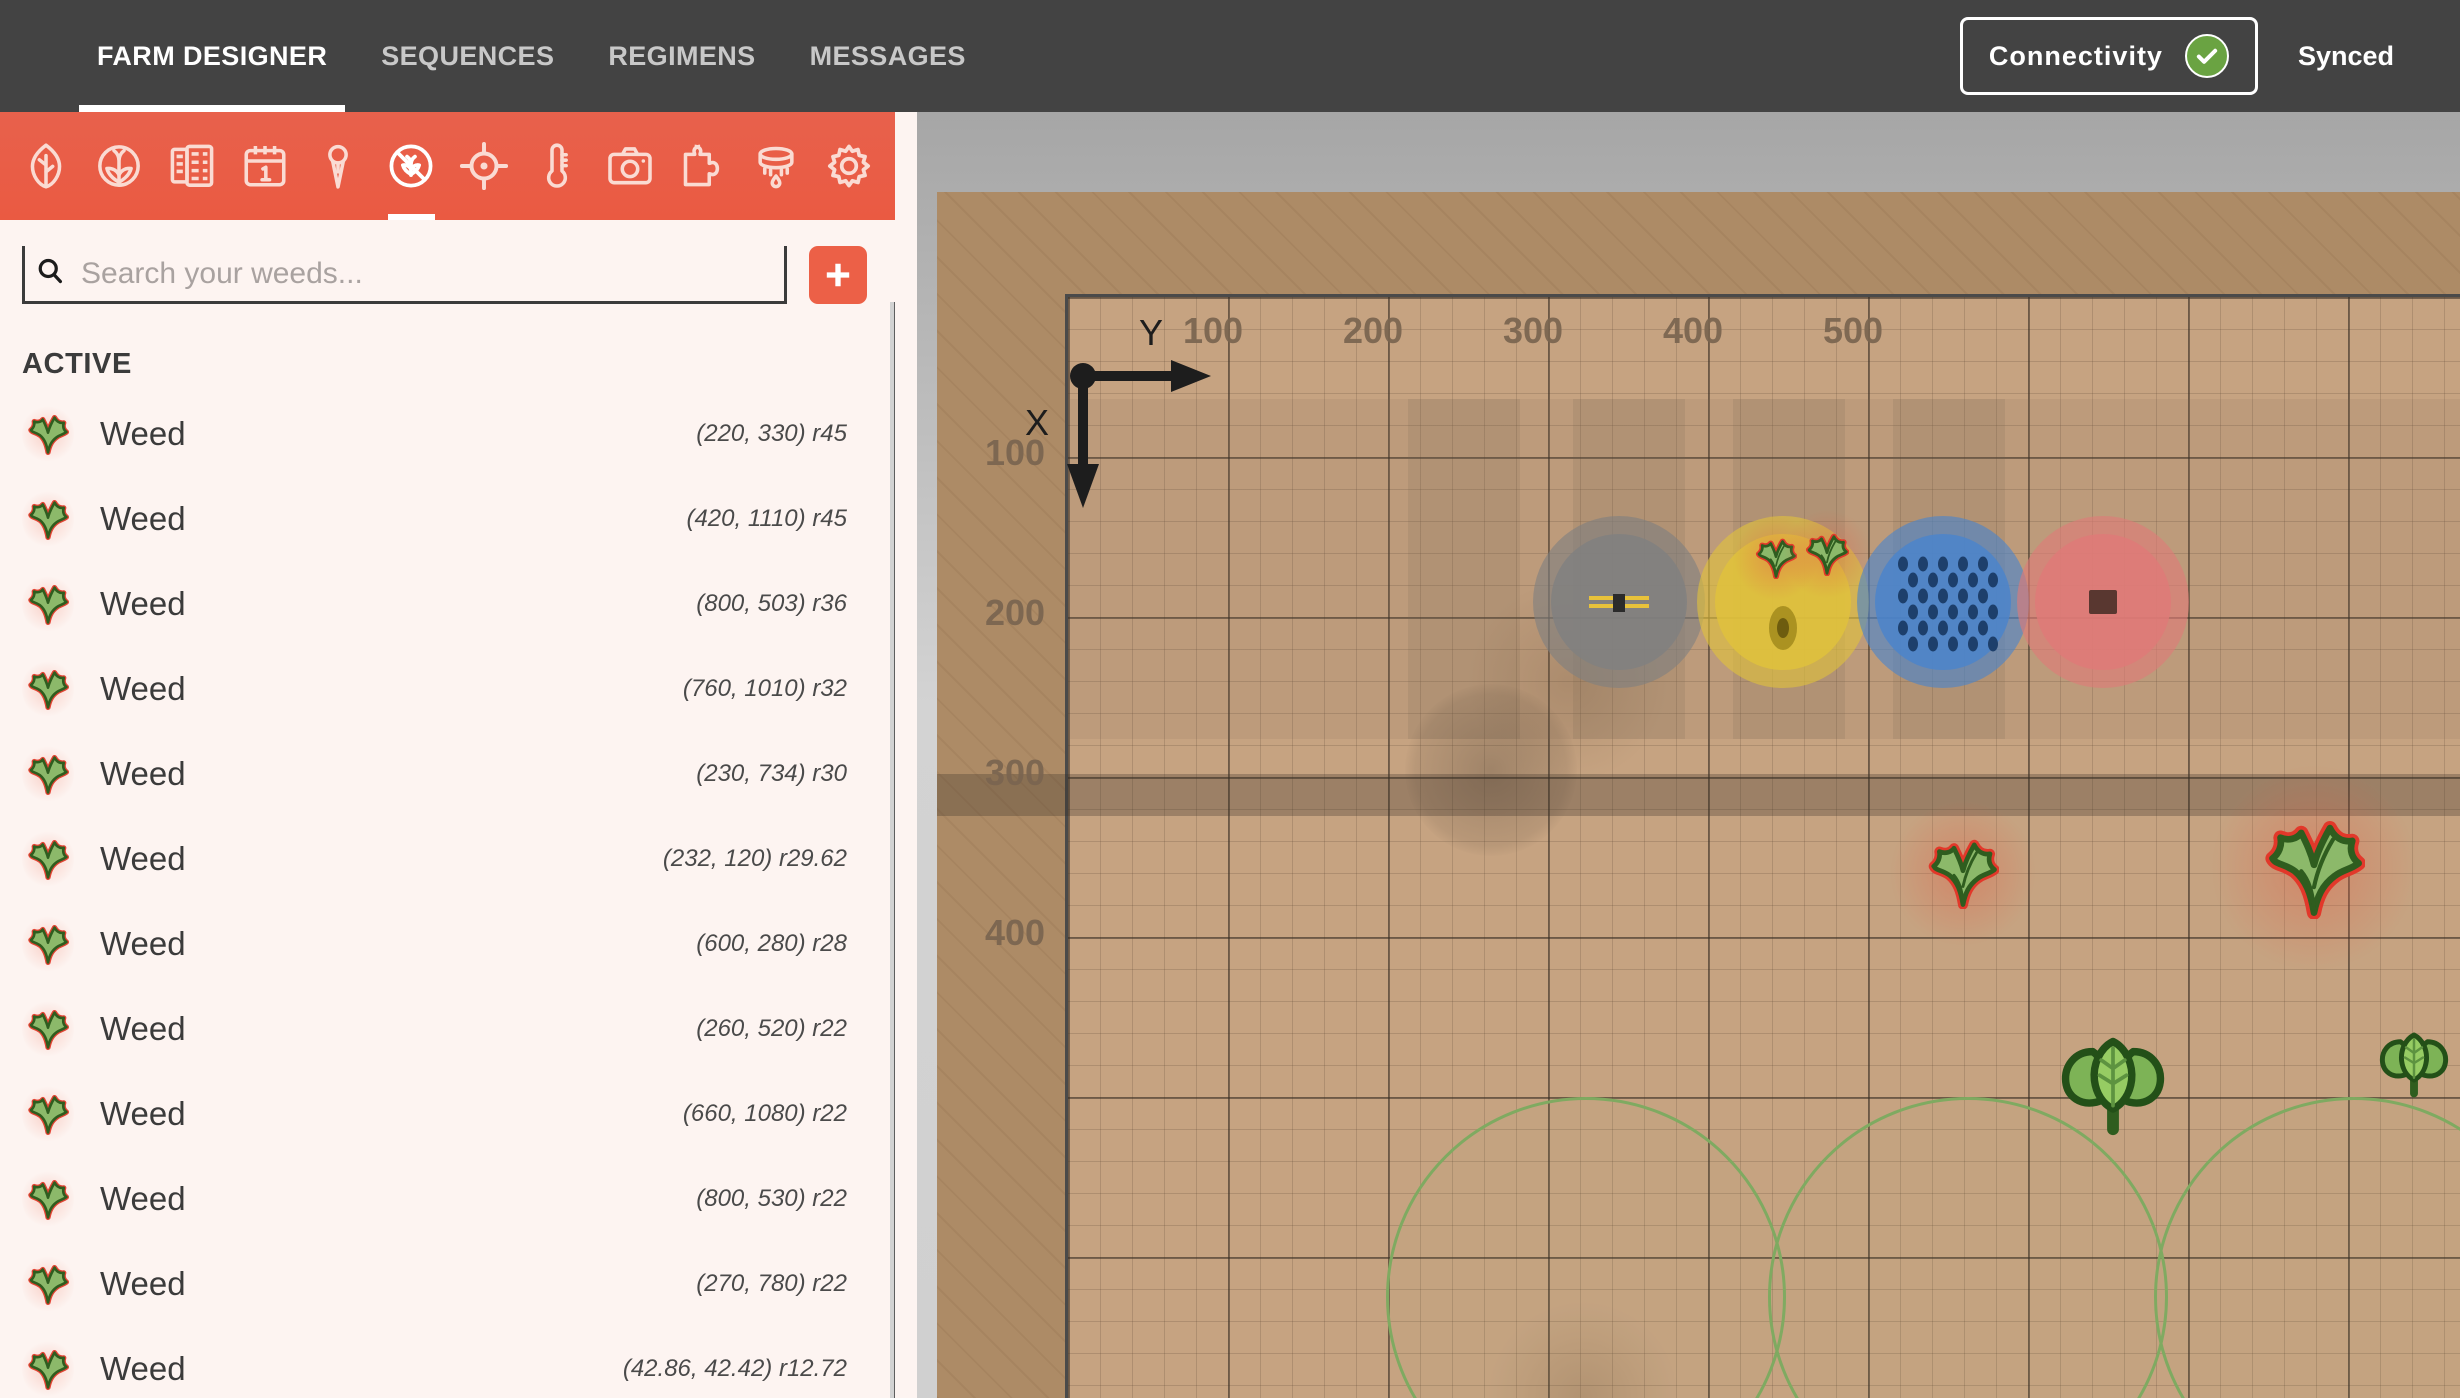 Image resolution: width=2460 pixels, height=1398 pixels. I want to click on list-item: Weed (660, 1080) r22, so click(447, 1113).